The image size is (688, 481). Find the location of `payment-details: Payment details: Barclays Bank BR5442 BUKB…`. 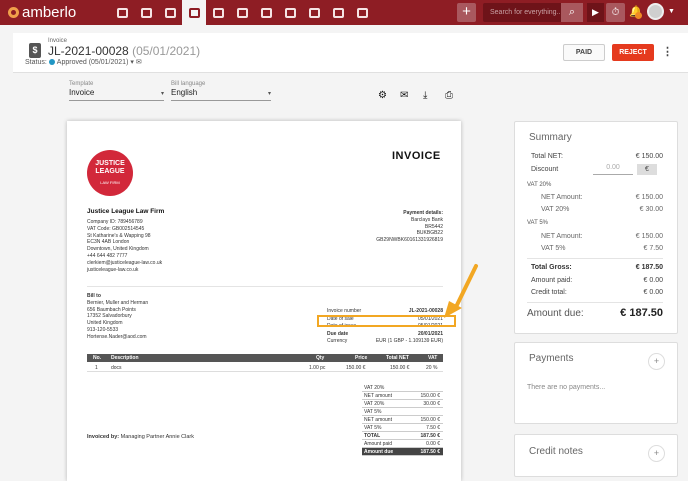

payment-details: Payment details: Barclays Bank BR5442 BUKB… is located at coordinates (409, 227).